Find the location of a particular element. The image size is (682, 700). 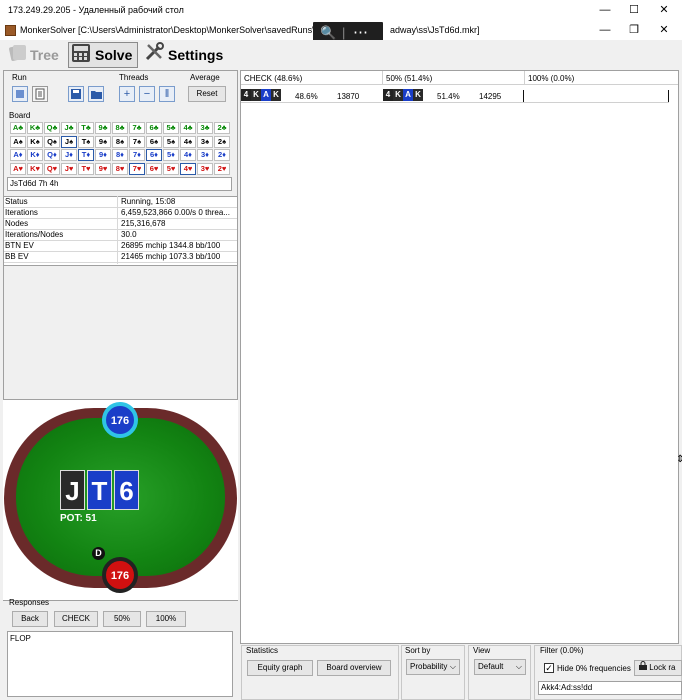

lock-range-label: Lock ra is located at coordinates (662, 667).